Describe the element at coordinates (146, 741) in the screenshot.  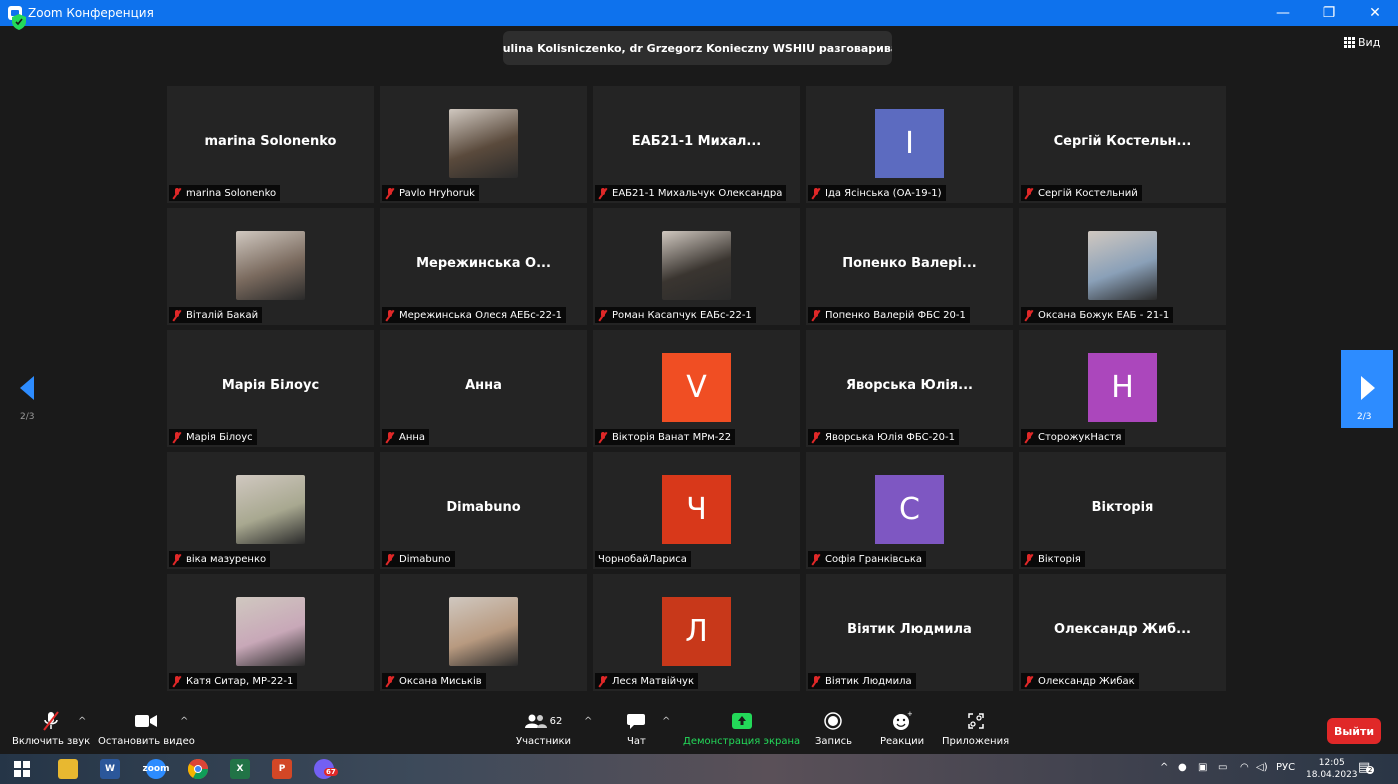
I see `stop-video-label: Остановить видео` at that location.